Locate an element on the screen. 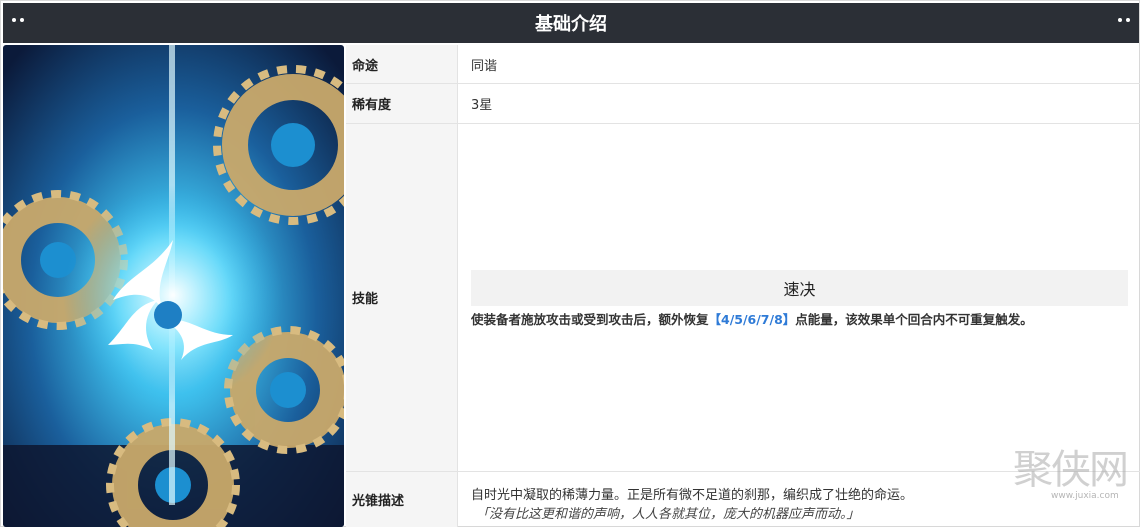 The width and height of the screenshot is (1140, 527). section-header: 基础介绍 is located at coordinates (571, 23).